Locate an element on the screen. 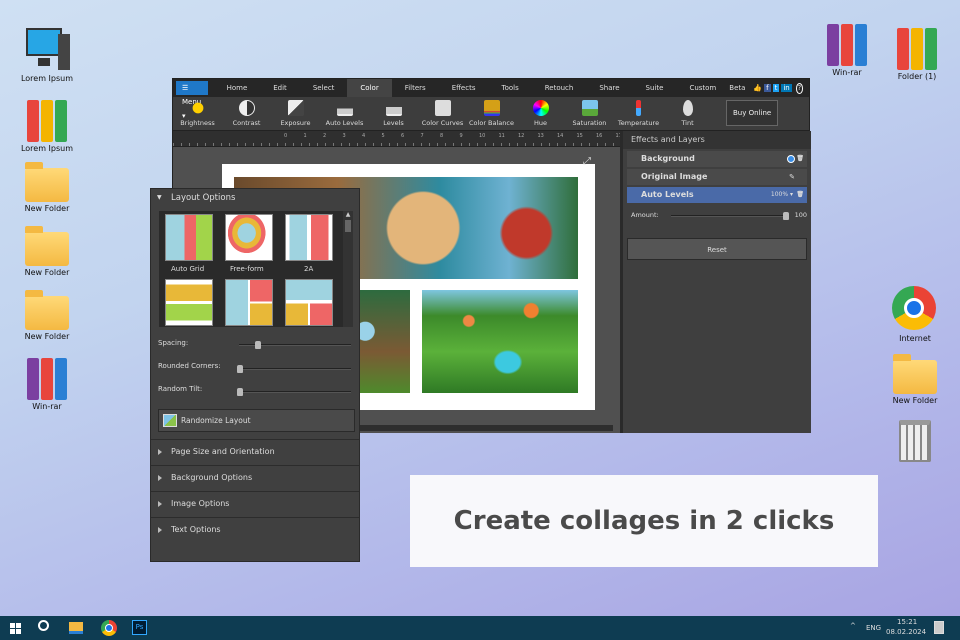 Image resolution: width=960 pixels, height=640 pixels. tool-levels: Levels is located at coordinates (393, 115).